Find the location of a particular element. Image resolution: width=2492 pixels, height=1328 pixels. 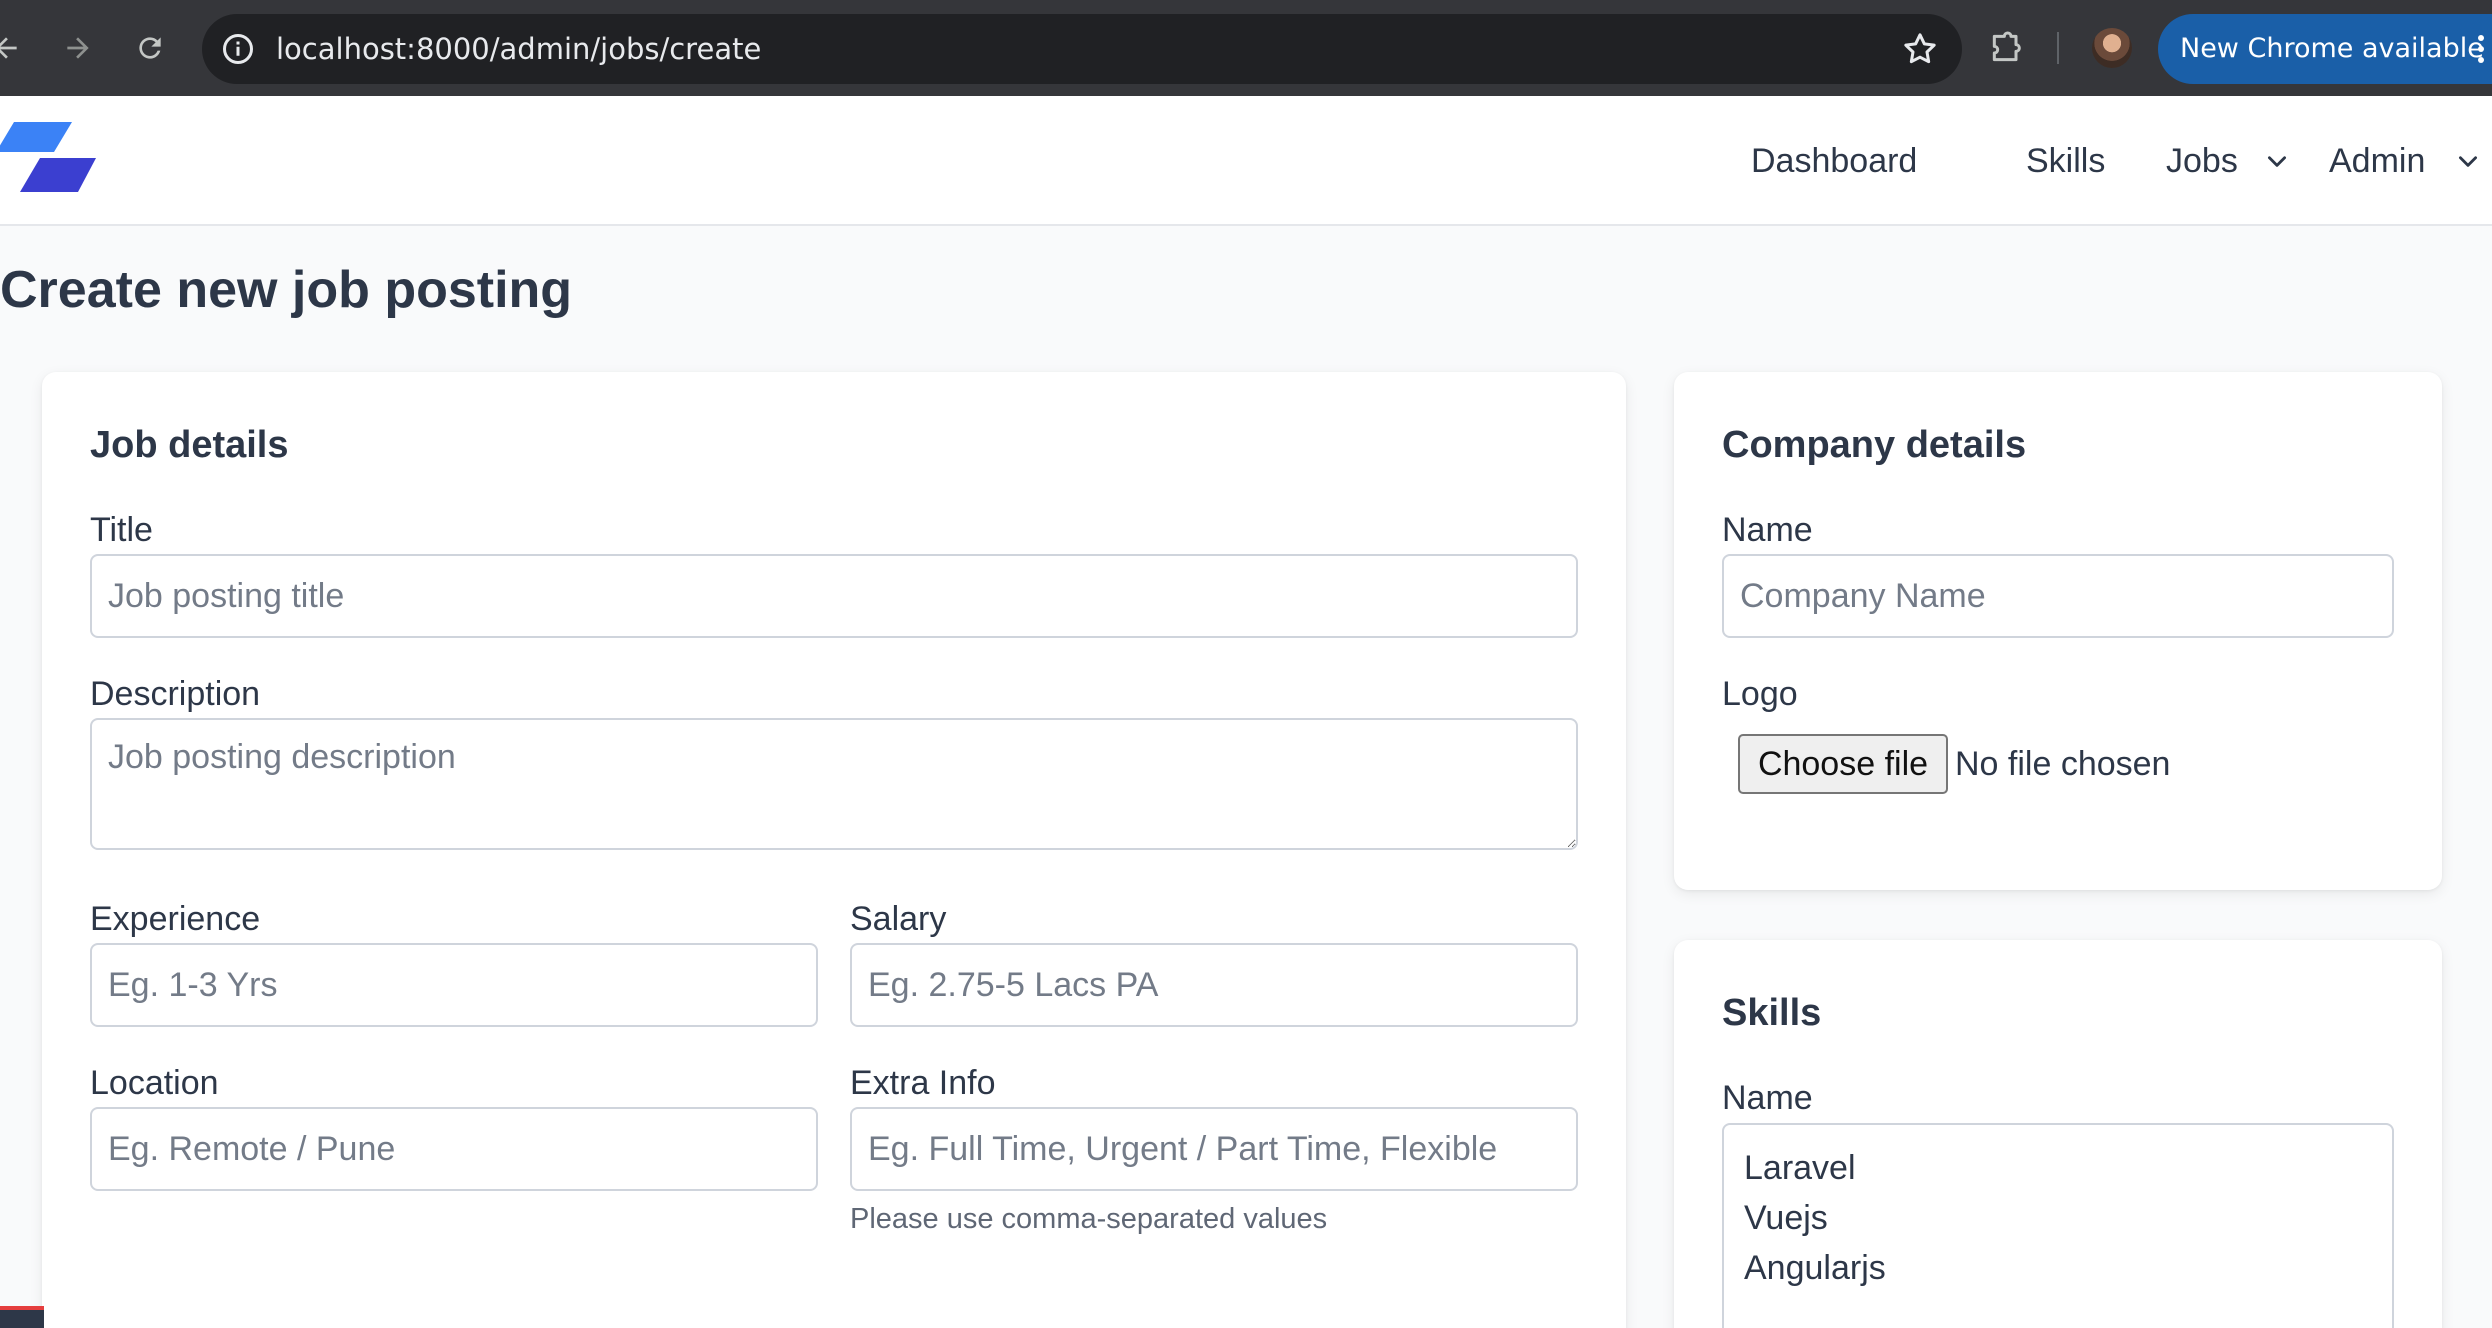

experience-label: Experience is located at coordinates (175, 919).